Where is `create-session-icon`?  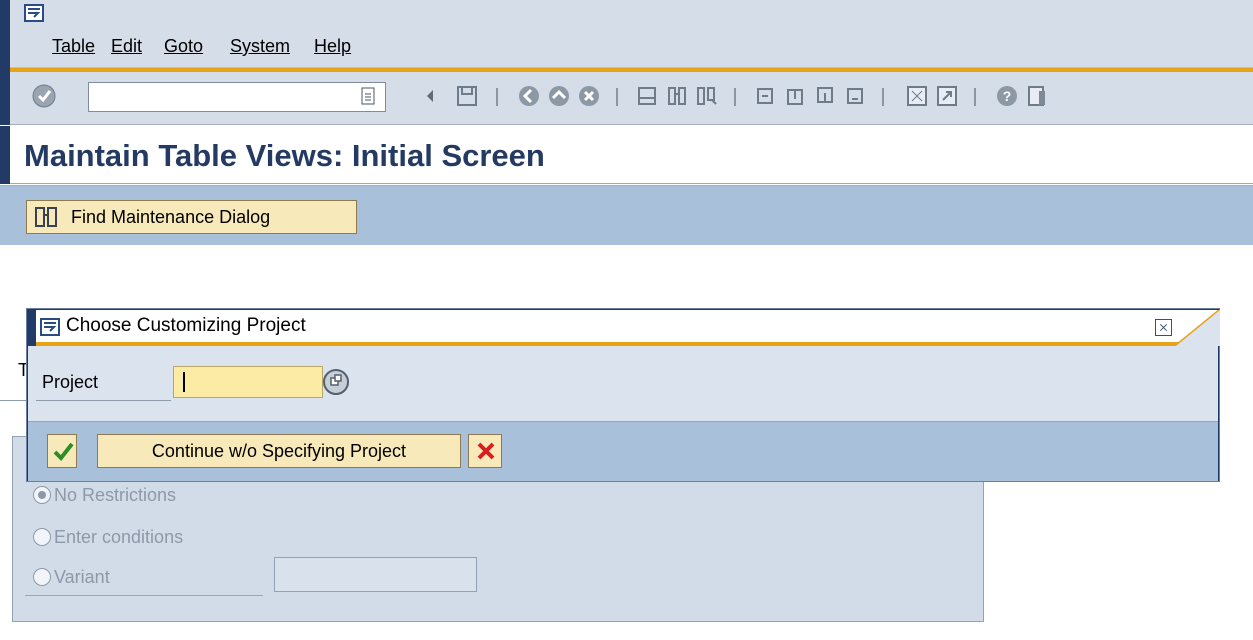
create-session-icon is located at coordinates (917, 96).